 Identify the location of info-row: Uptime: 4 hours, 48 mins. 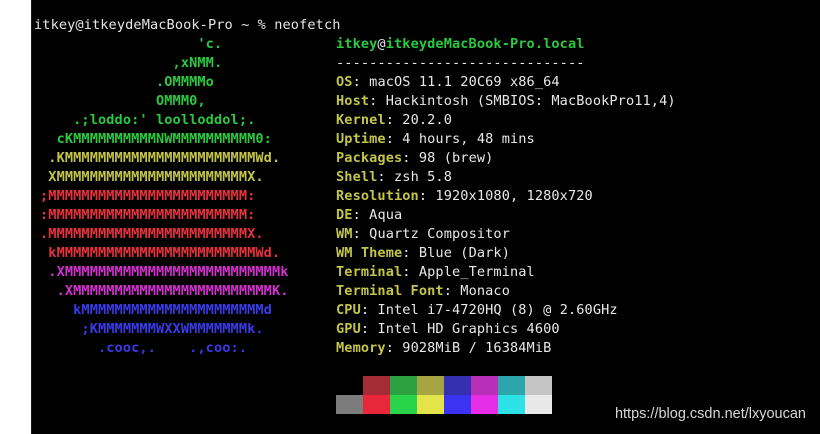
(435, 139).